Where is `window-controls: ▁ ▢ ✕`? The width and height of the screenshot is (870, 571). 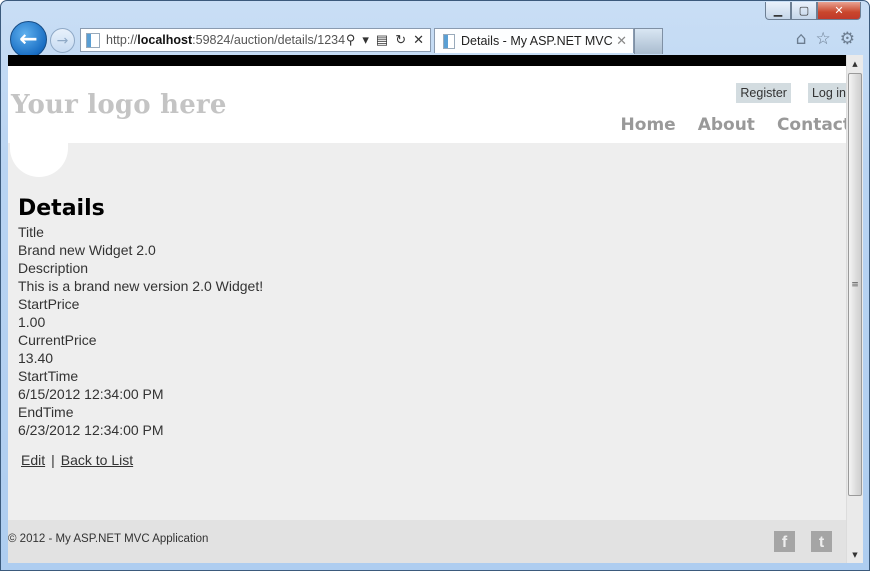
window-controls: ▁ ▢ ✕ is located at coordinates (813, 11).